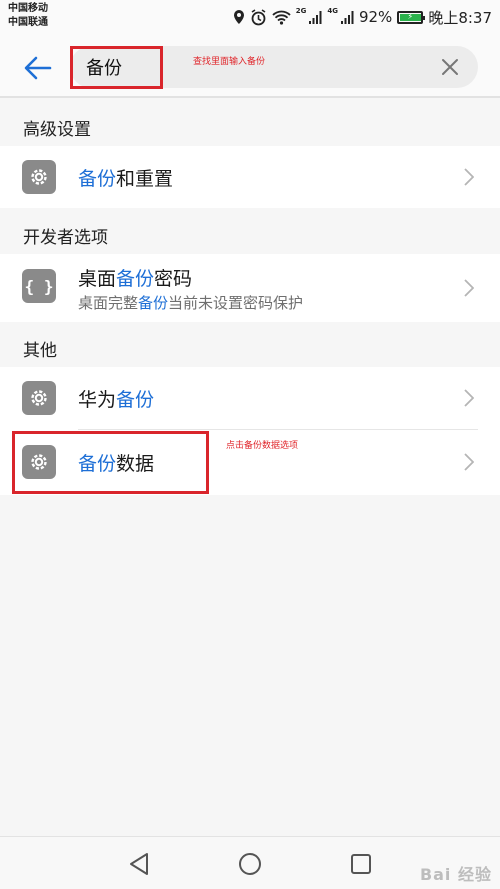  I want to click on square-recents-icon, so click(361, 864).